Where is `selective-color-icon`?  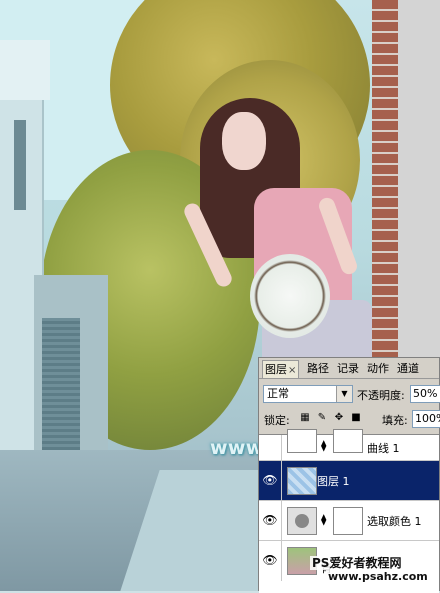 selective-color-icon is located at coordinates (302, 521).